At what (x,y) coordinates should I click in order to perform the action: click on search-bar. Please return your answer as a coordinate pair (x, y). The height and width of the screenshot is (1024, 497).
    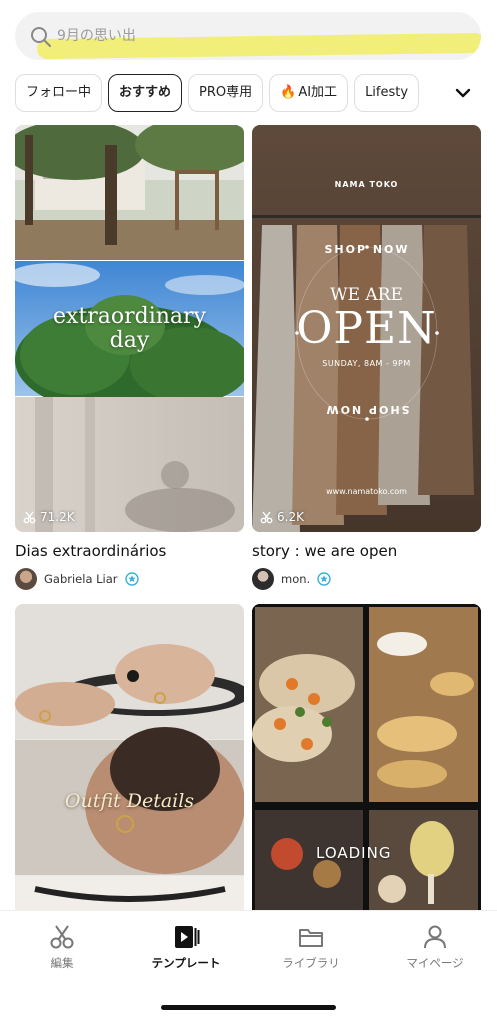
    Looking at the image, I should click on (248, 36).